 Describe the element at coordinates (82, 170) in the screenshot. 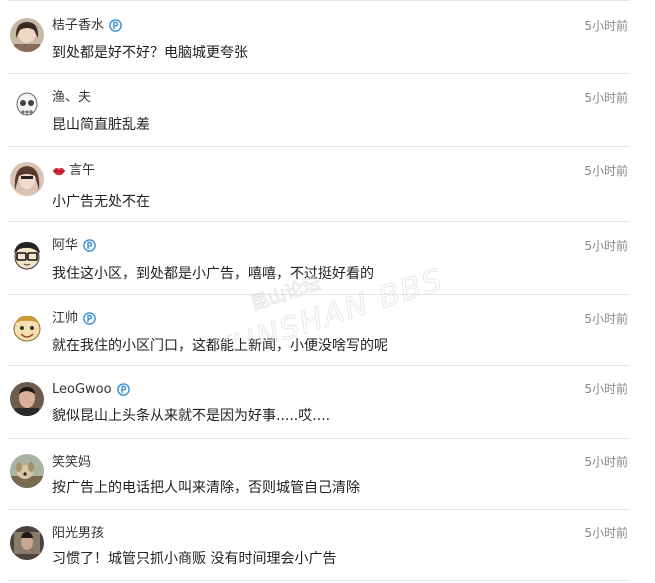

I see `username-text: 言午` at that location.